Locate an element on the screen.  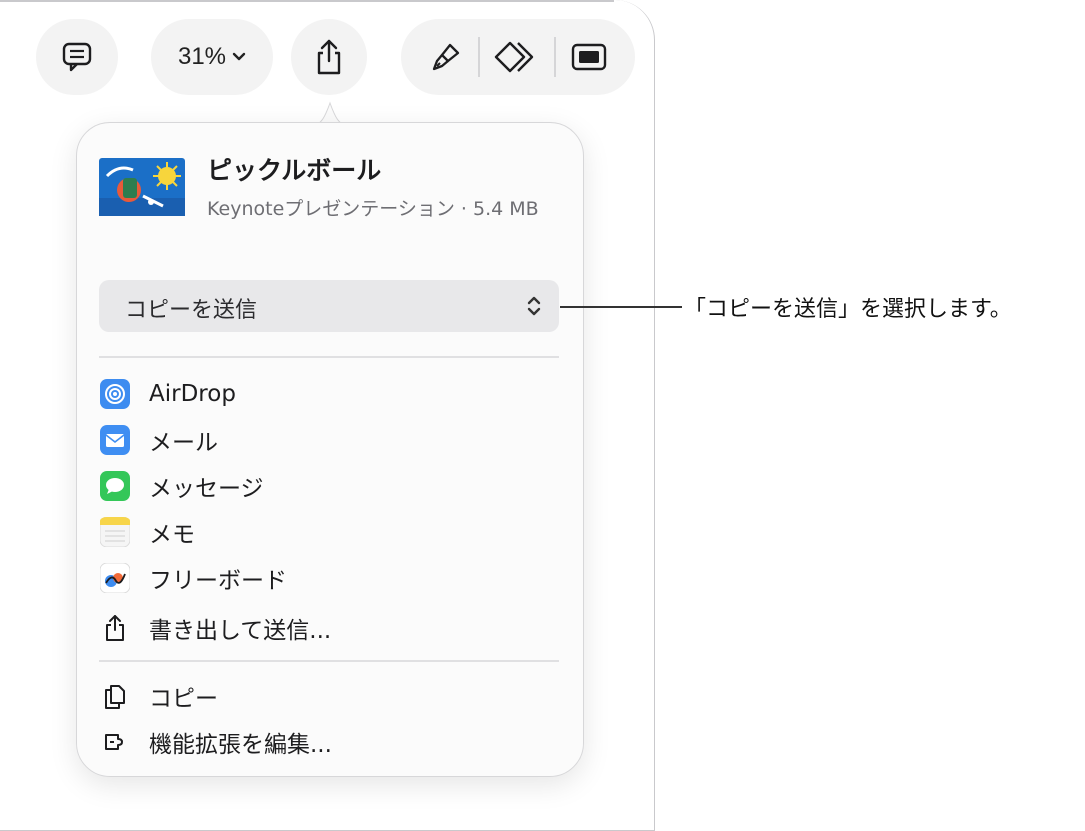
airdrop-icon is located at coordinates (115, 394).